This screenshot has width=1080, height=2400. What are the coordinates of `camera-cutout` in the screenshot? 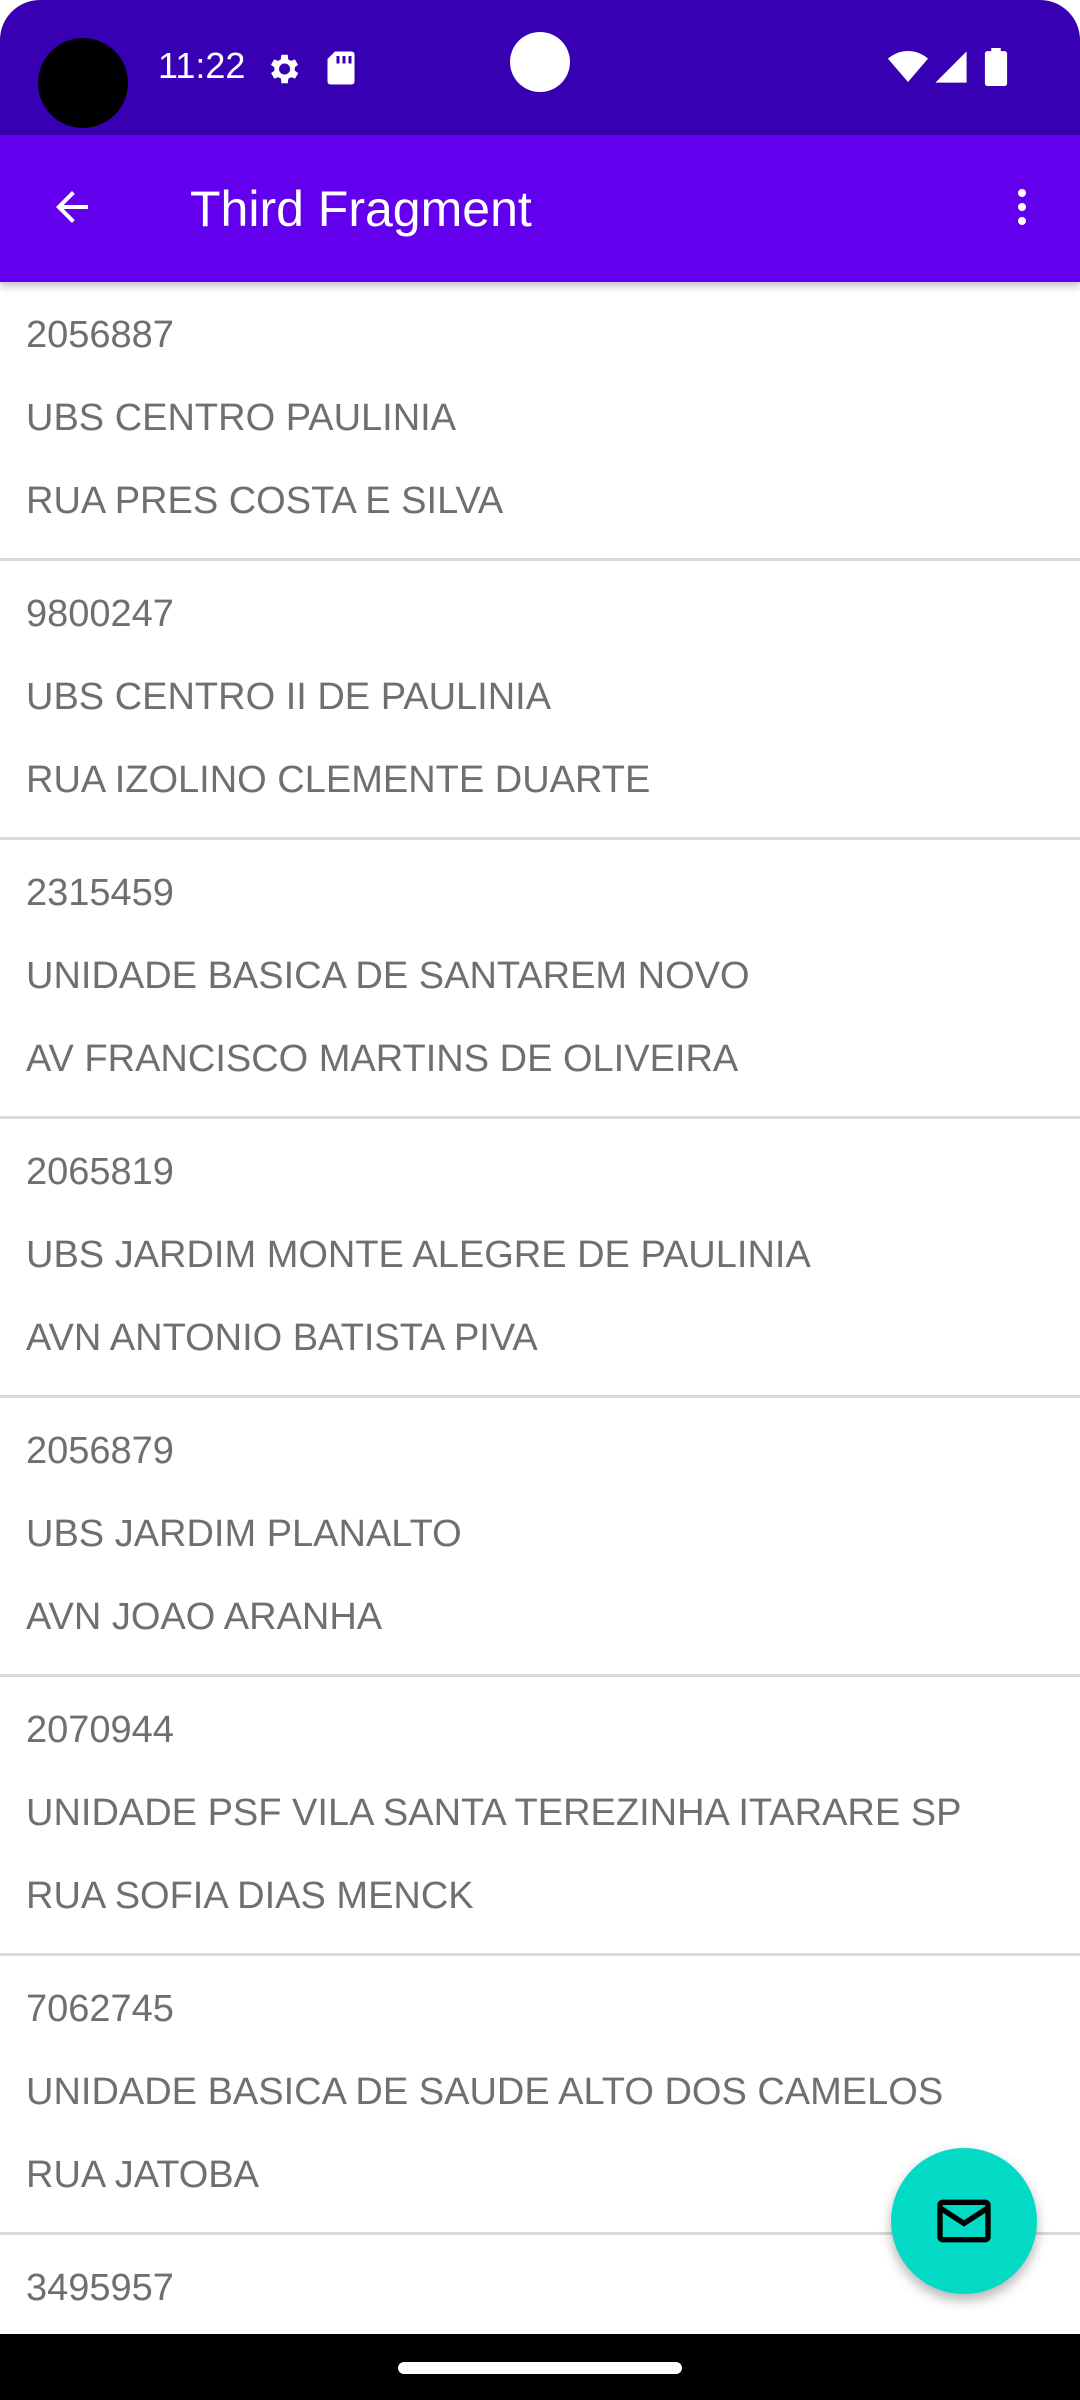 It's located at (83, 83).